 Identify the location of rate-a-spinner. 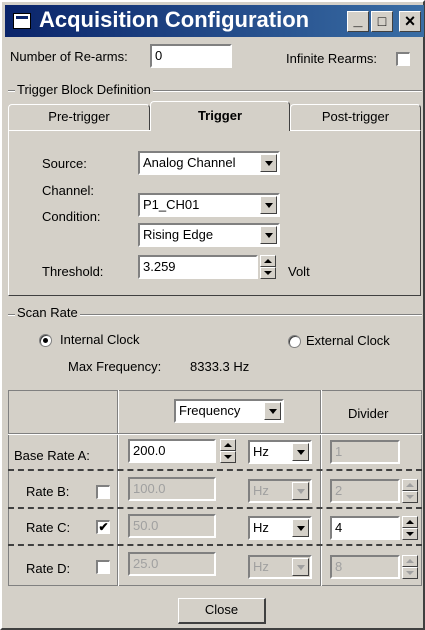
(228, 451).